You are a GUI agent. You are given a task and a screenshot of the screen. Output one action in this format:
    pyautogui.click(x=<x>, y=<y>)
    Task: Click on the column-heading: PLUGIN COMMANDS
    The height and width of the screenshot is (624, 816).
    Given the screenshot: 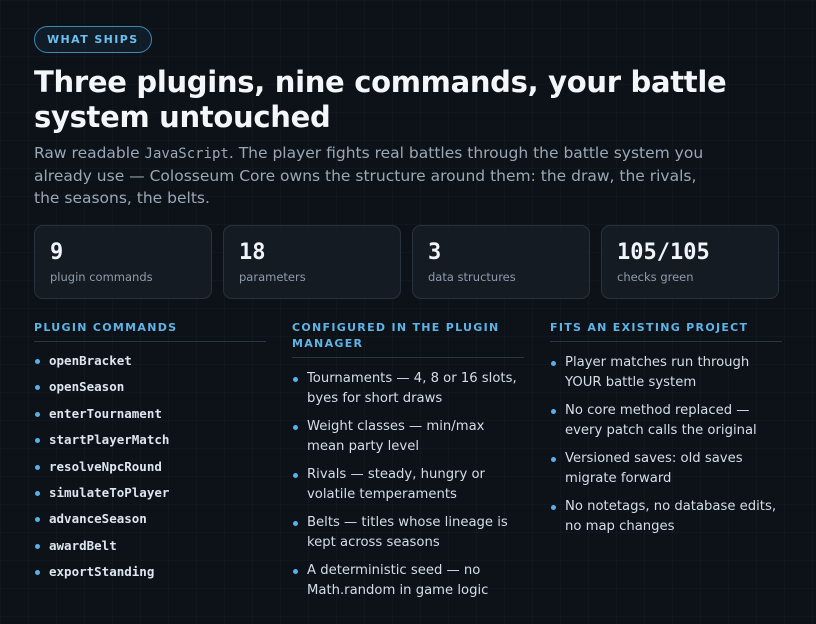 What is the action you would take?
    pyautogui.click(x=150, y=331)
    